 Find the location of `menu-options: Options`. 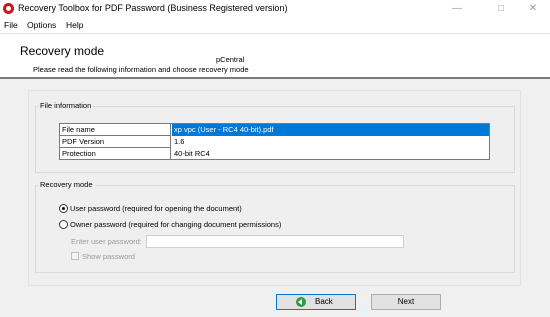

menu-options: Options is located at coordinates (41, 25).